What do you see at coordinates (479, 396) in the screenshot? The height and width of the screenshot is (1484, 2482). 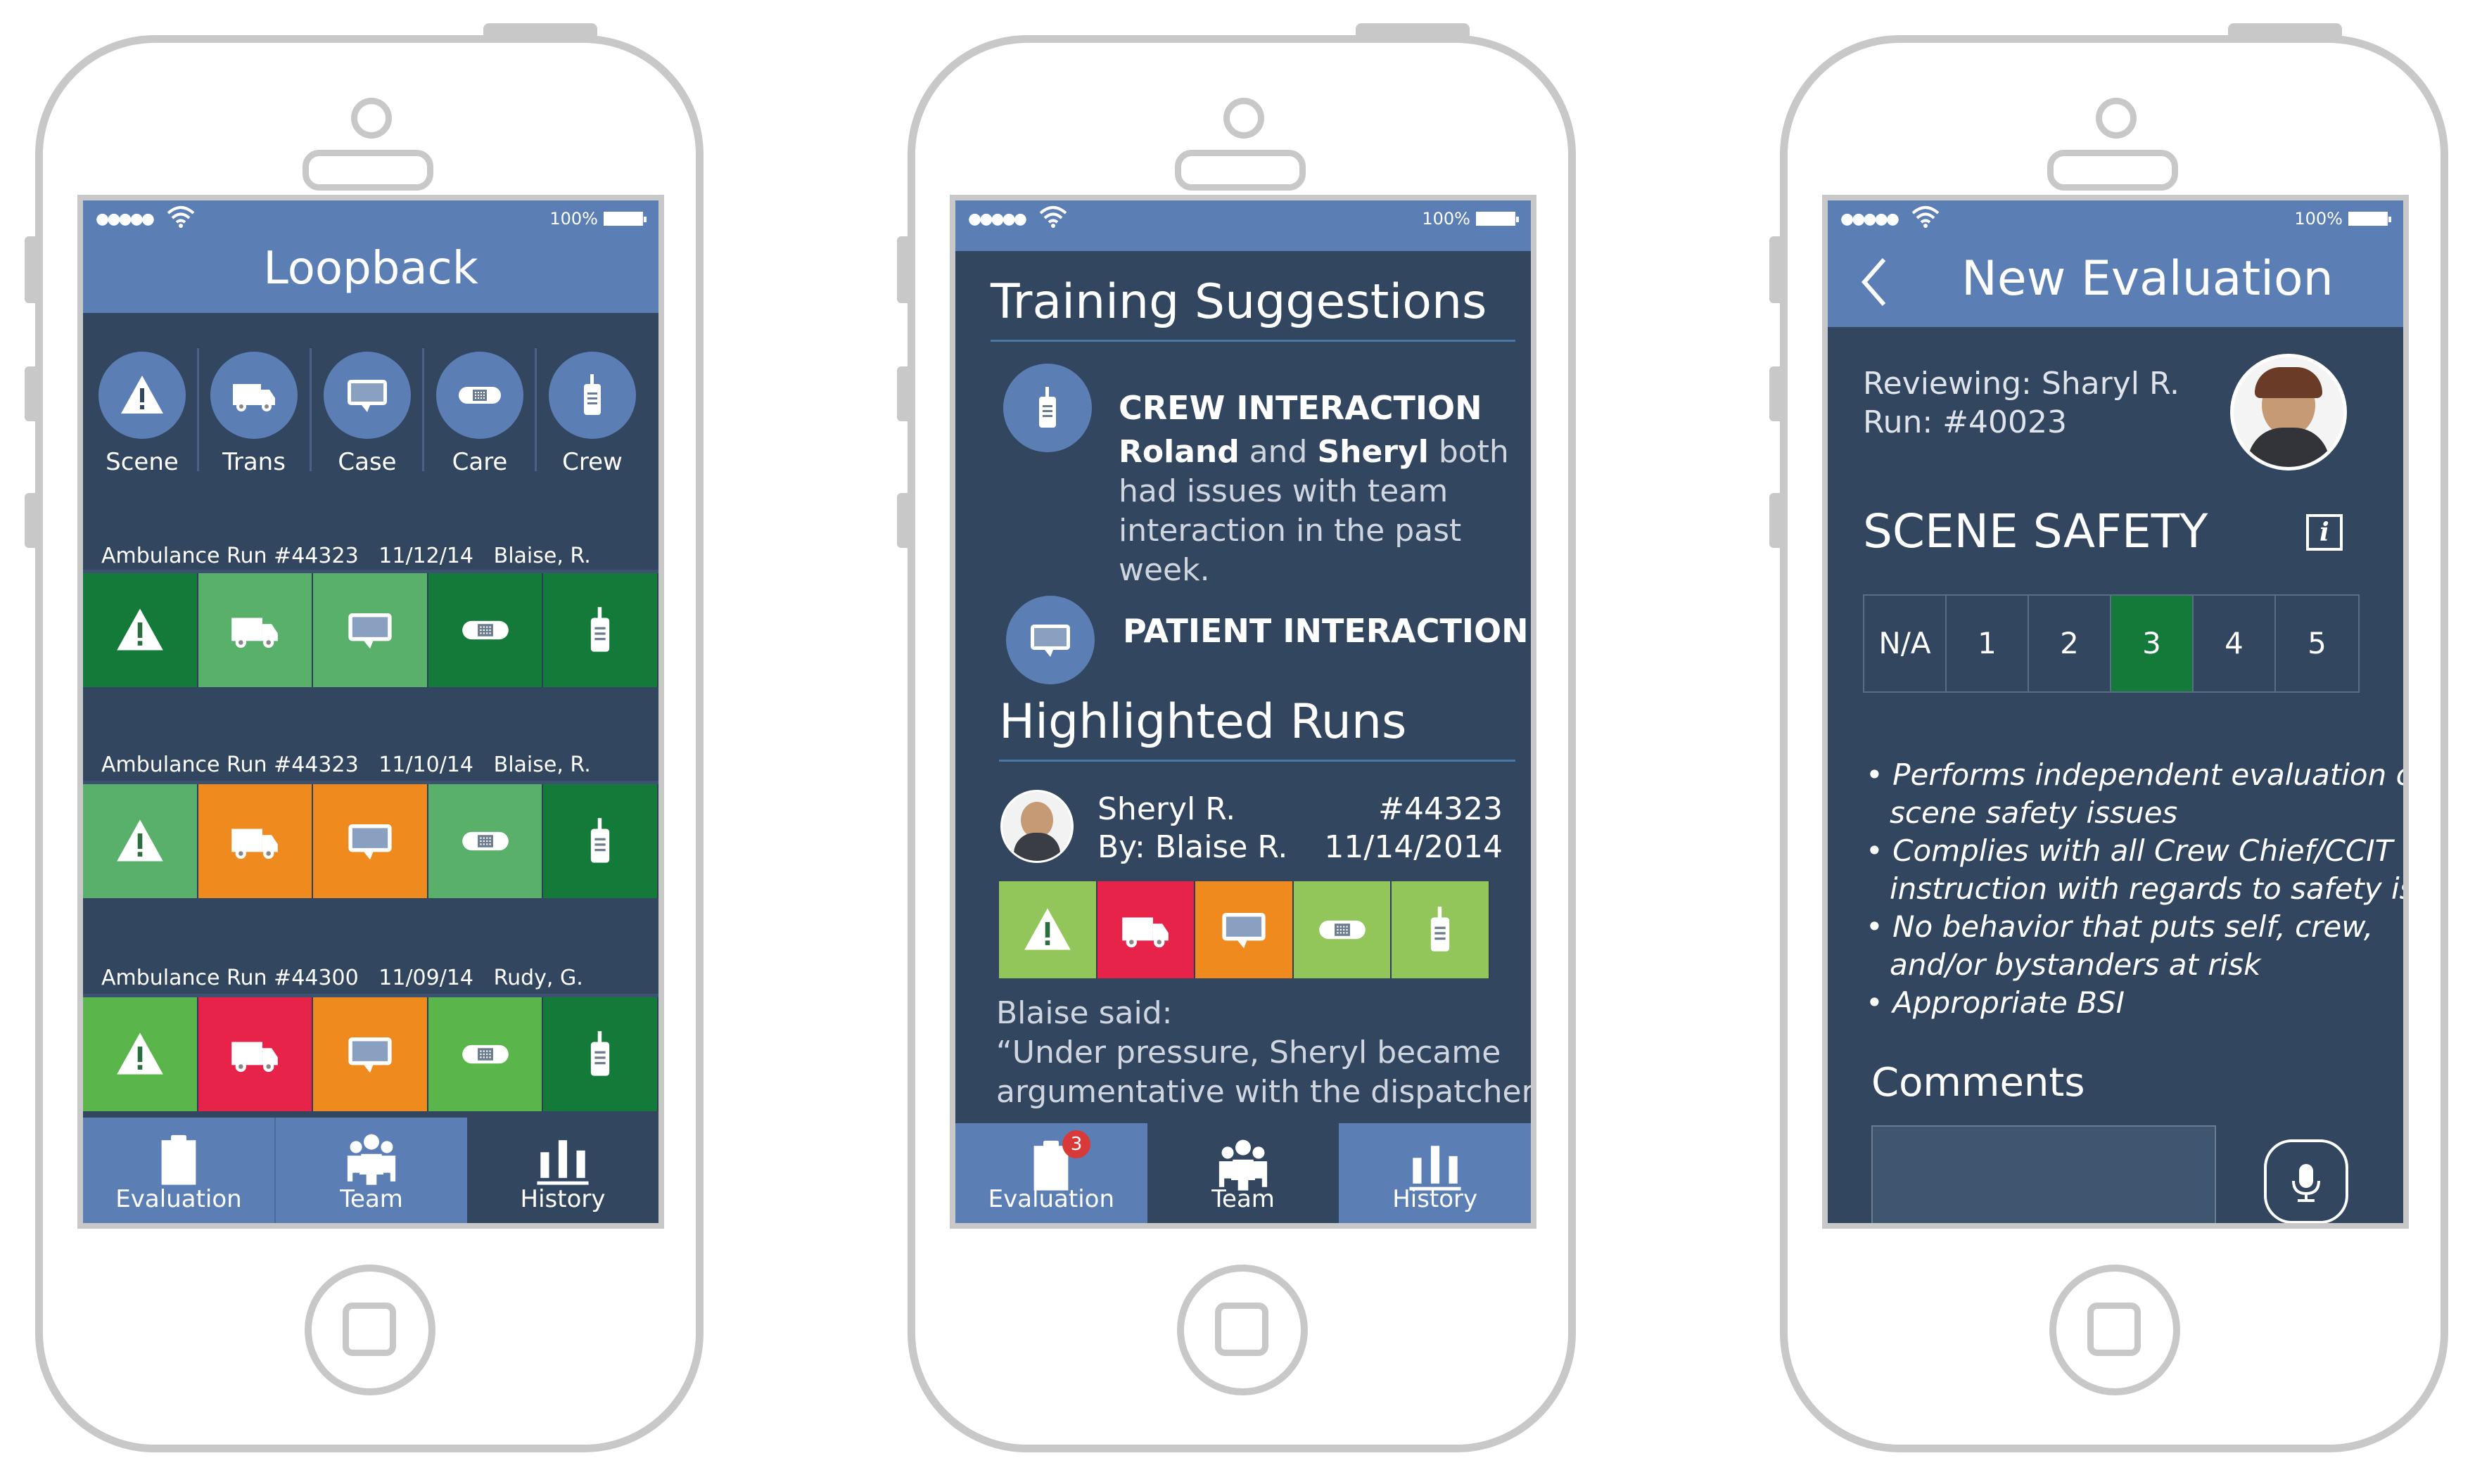 I see `category-care-button` at bounding box center [479, 396].